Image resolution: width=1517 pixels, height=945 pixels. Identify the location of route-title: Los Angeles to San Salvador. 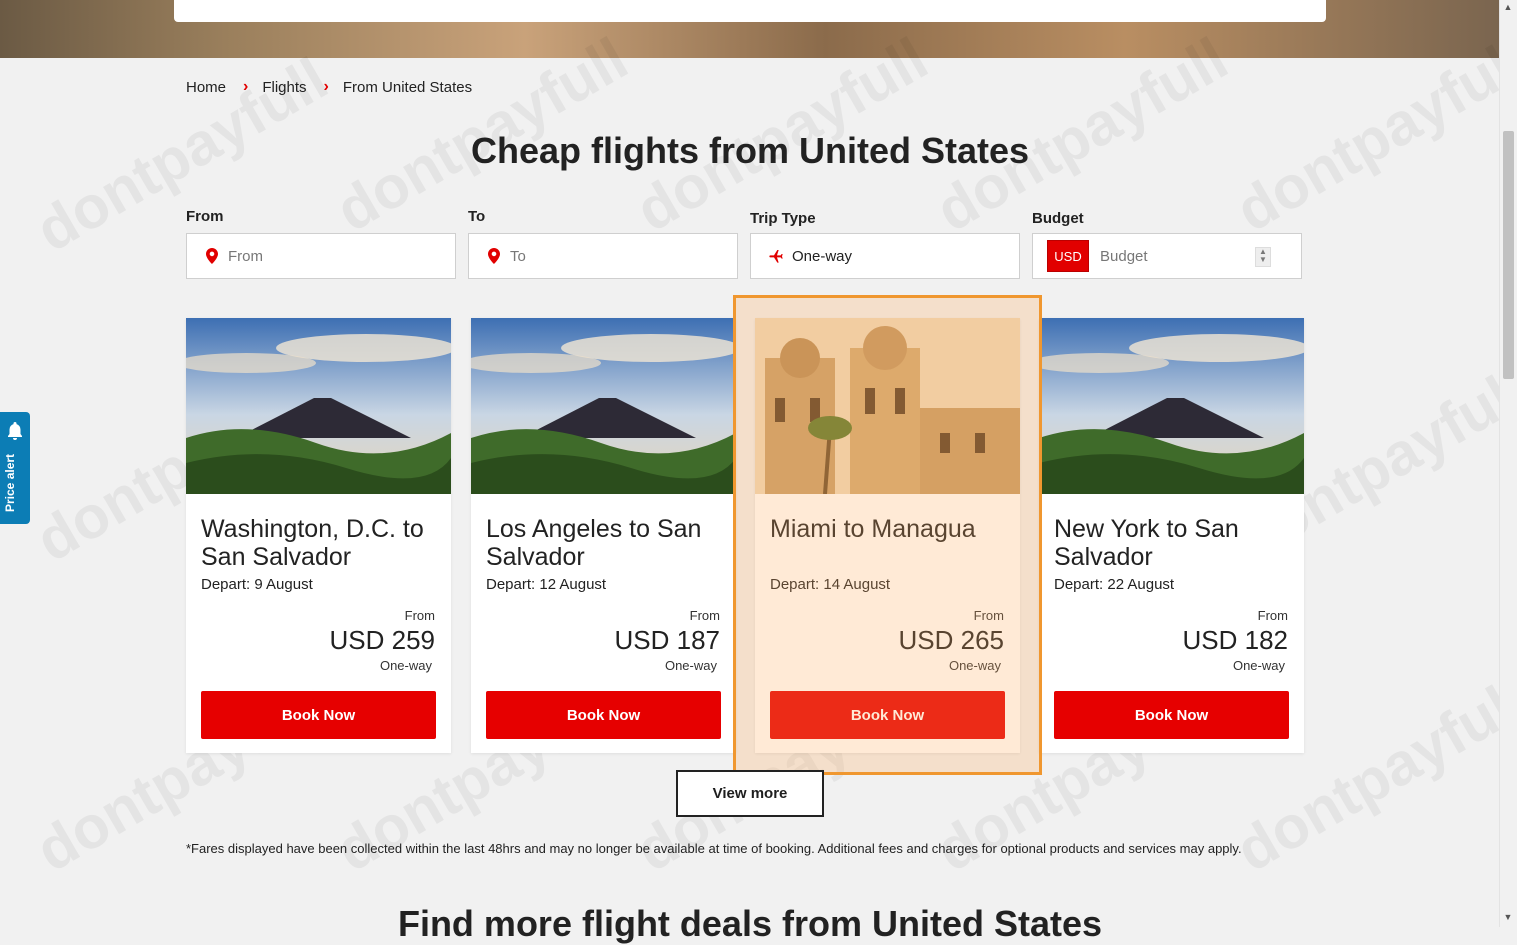
(594, 543).